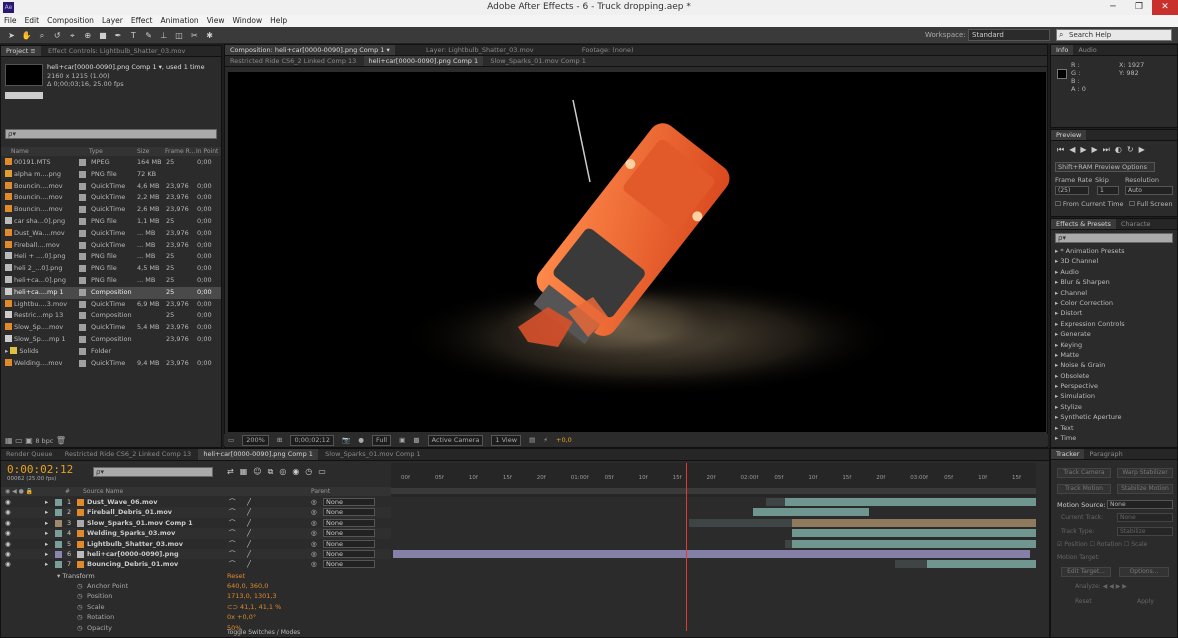 This screenshot has height=638, width=1178. Describe the element at coordinates (96, 151) in the screenshot. I see `column-type: Type` at that location.